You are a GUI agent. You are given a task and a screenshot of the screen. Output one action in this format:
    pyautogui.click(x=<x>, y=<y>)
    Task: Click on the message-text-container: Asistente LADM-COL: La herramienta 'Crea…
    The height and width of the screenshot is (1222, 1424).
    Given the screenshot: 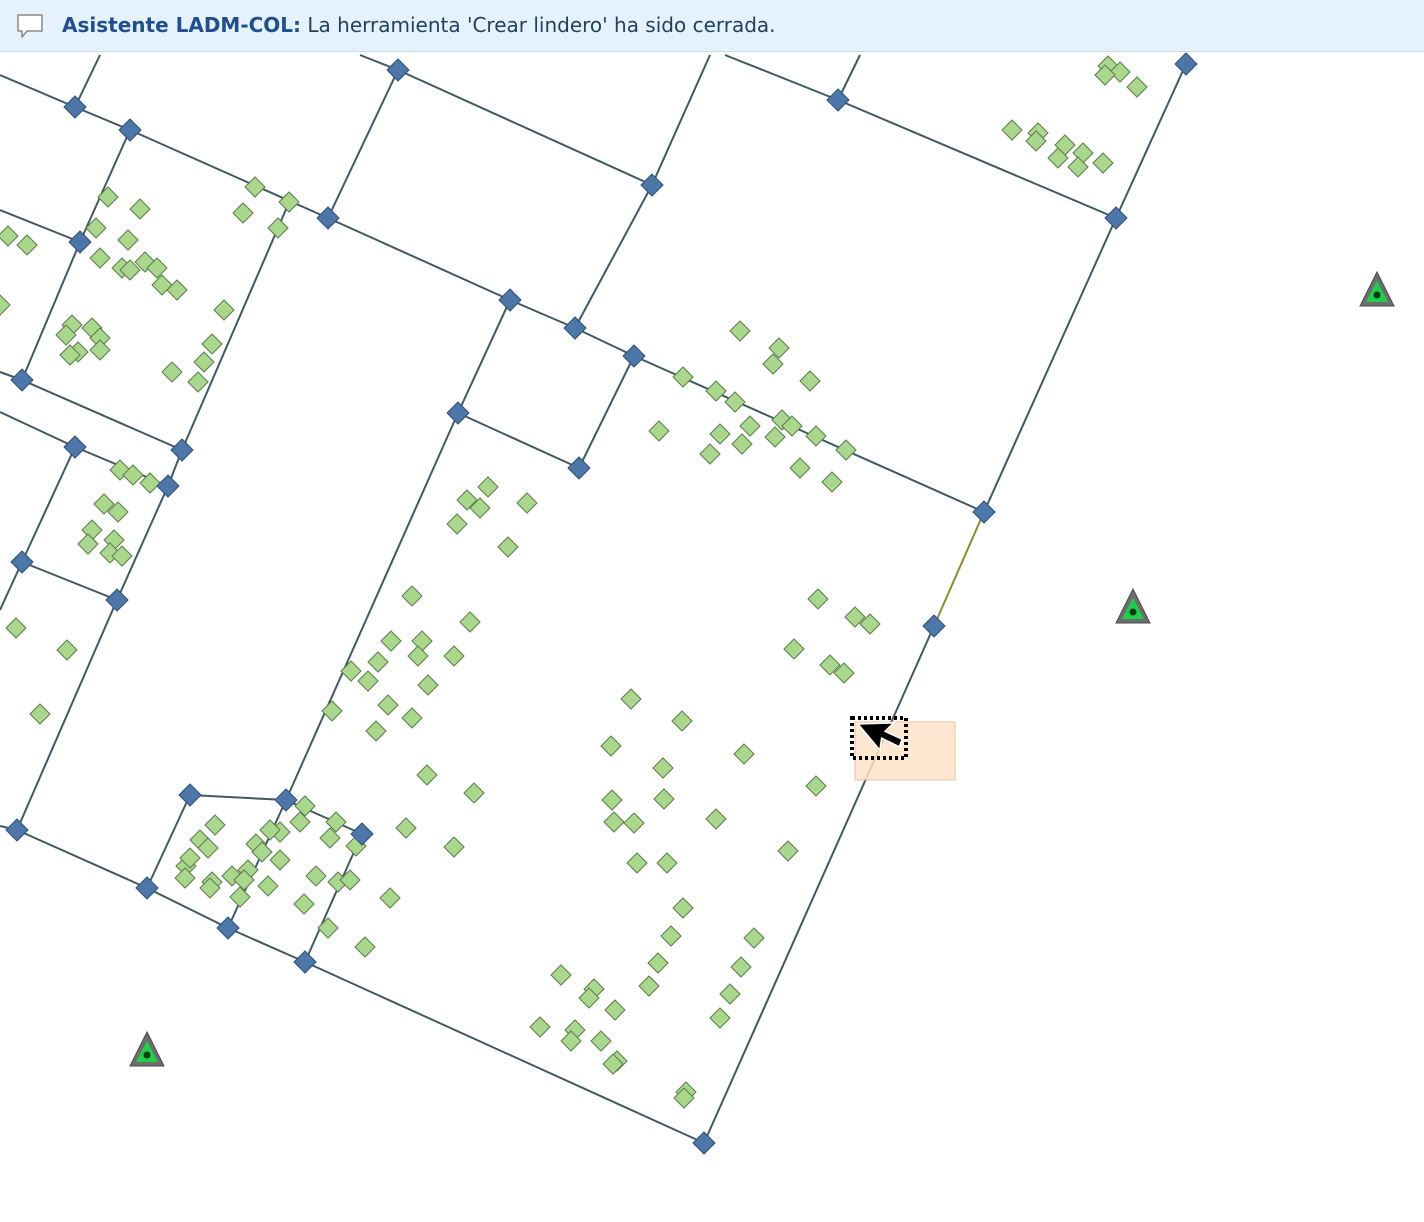 What is the action you would take?
    pyautogui.click(x=419, y=25)
    